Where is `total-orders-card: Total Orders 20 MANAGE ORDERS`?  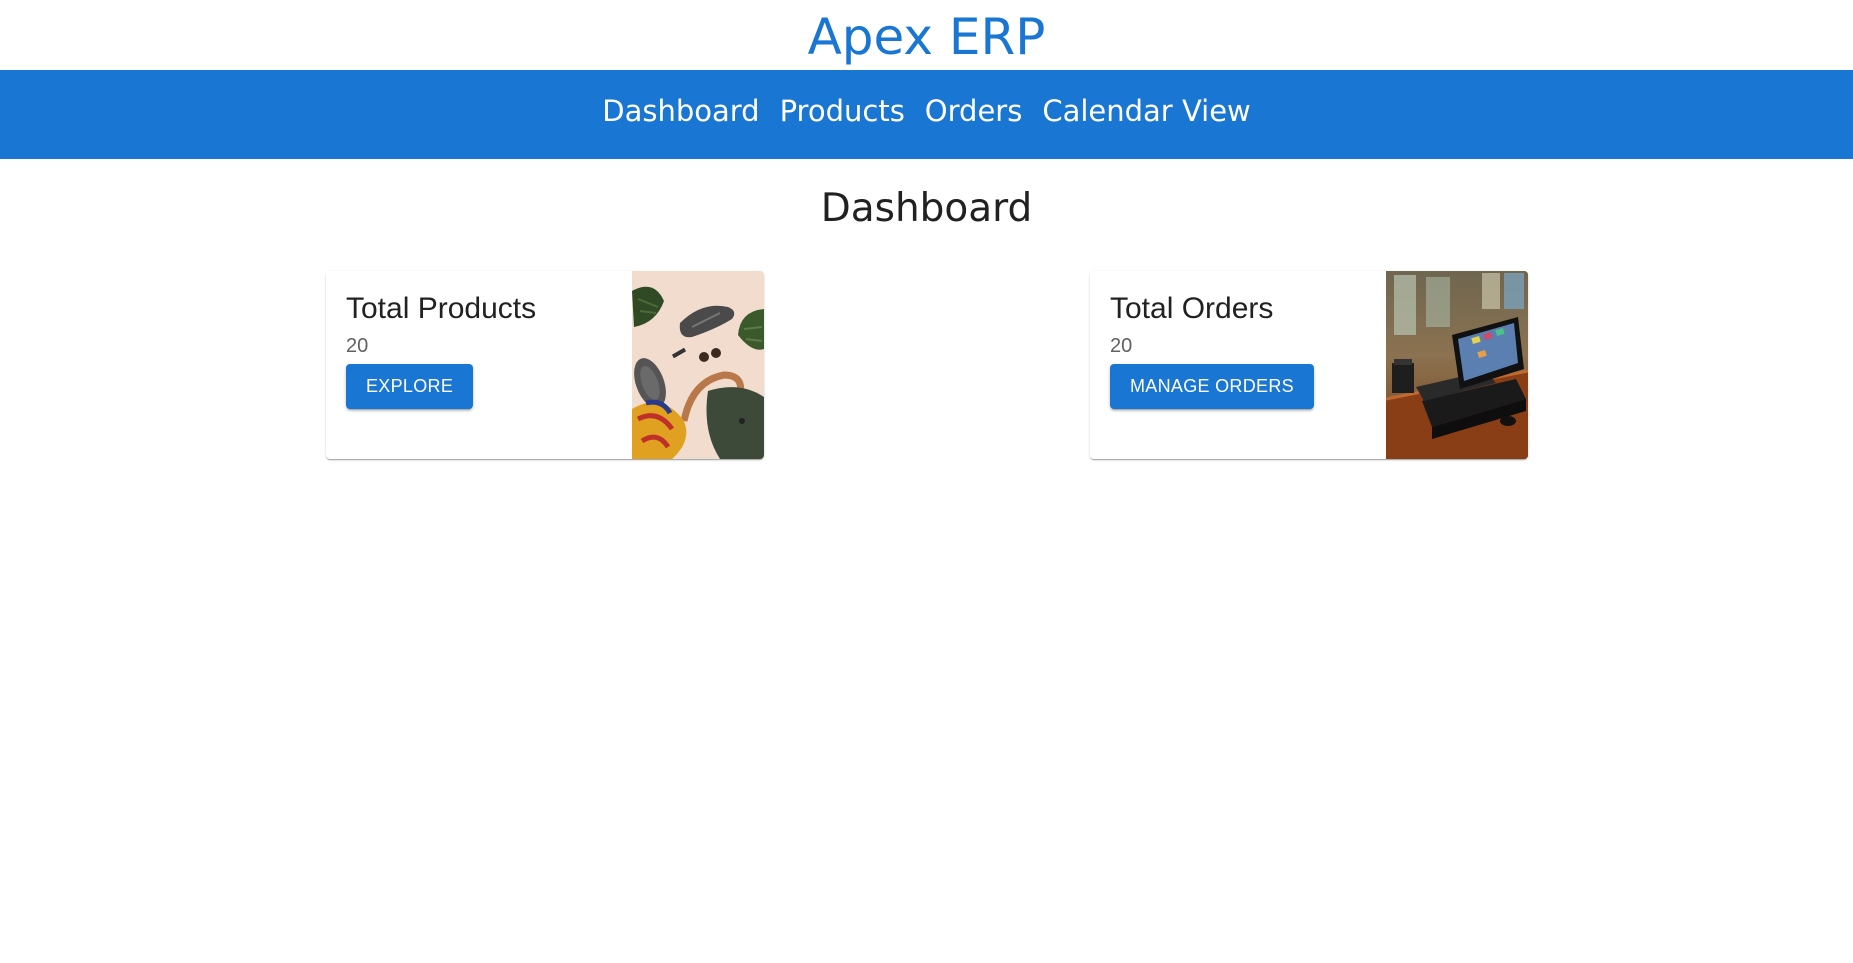
total-orders-card: Total Orders 20 MANAGE ORDERS is located at coordinates (1309, 365).